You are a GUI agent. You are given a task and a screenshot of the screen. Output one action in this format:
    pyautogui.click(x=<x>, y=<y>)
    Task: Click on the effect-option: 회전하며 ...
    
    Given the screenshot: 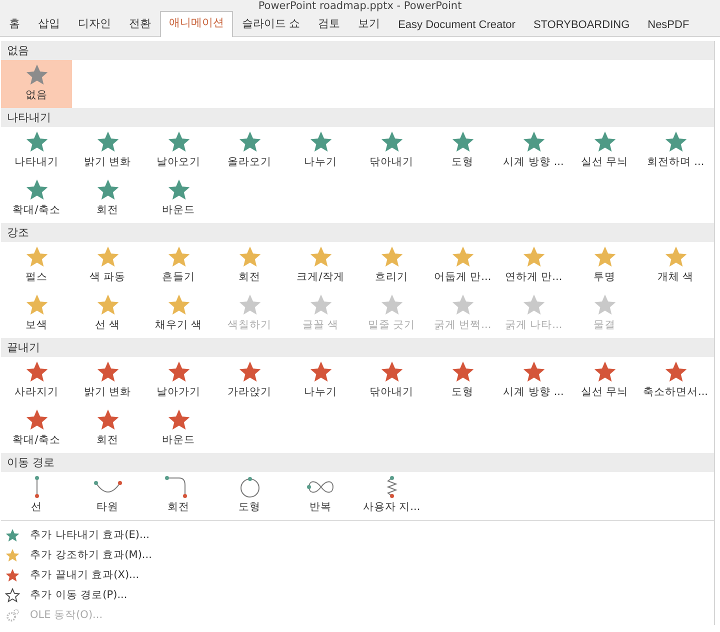 What is the action you would take?
    pyautogui.click(x=675, y=151)
    